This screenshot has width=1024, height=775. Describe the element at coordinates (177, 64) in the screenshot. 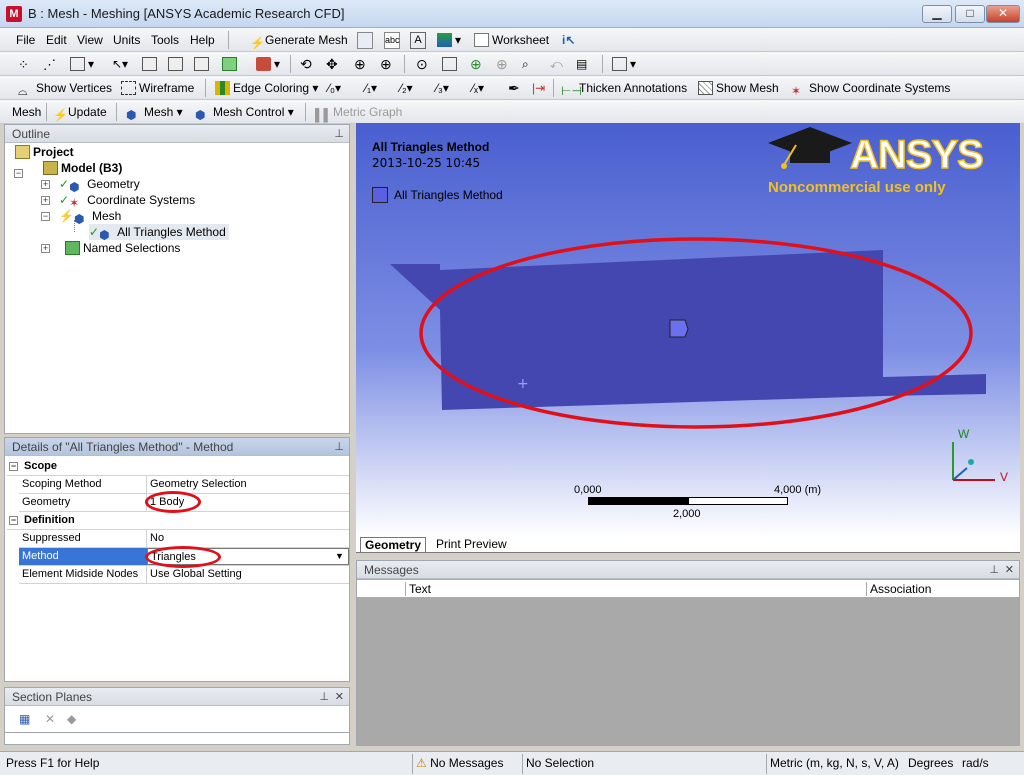

I see `select-face-icon` at that location.